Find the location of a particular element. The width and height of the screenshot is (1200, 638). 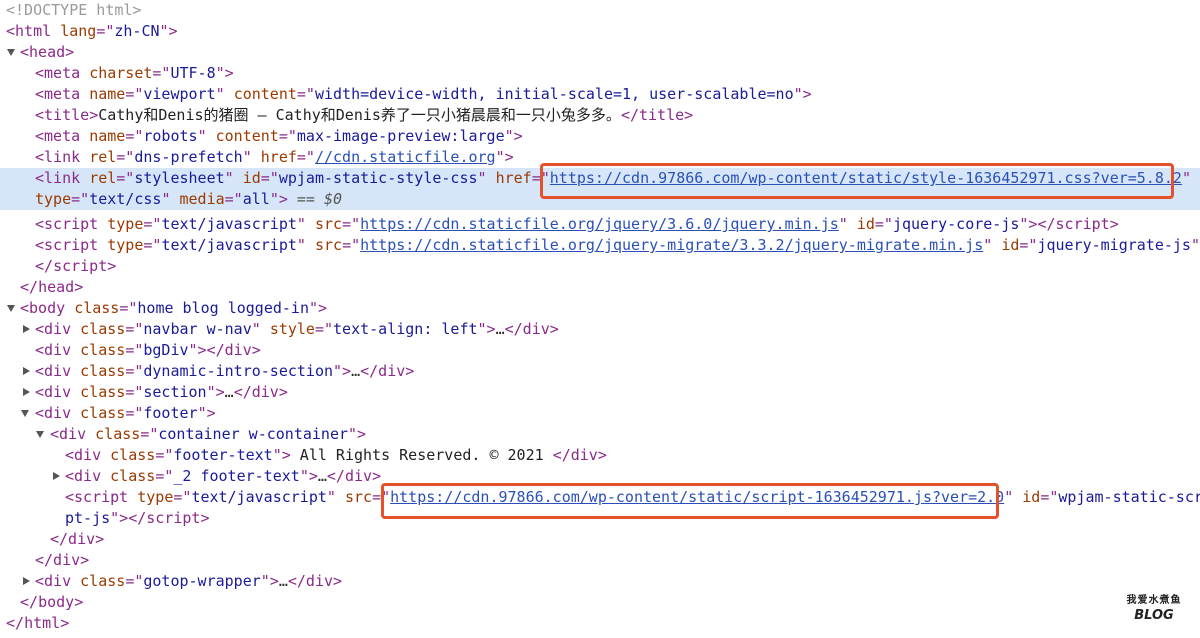

link-stylesheet-continued: type="text/css" media="all"> == $0 is located at coordinates (188, 199).